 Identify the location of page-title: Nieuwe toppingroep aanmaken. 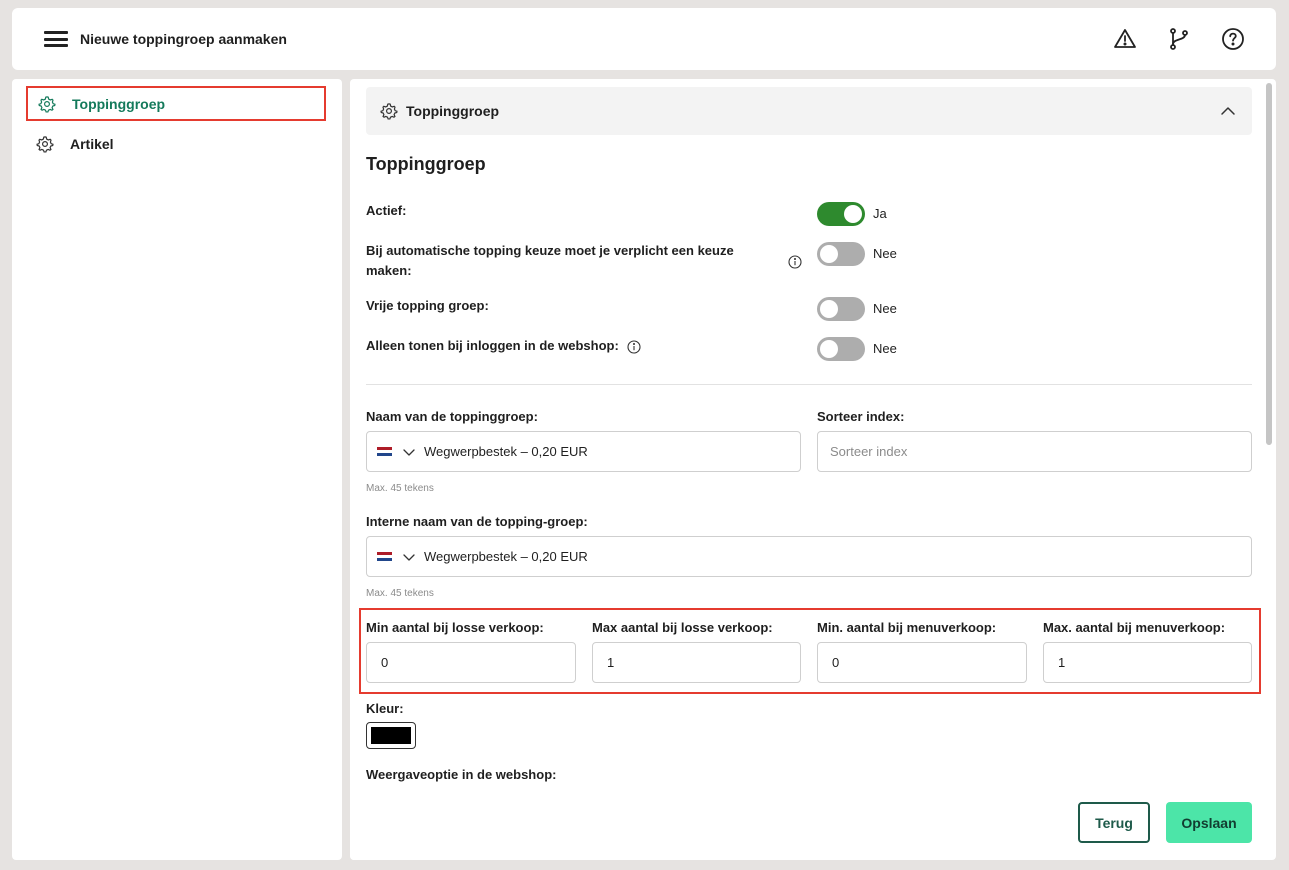
(183, 39).